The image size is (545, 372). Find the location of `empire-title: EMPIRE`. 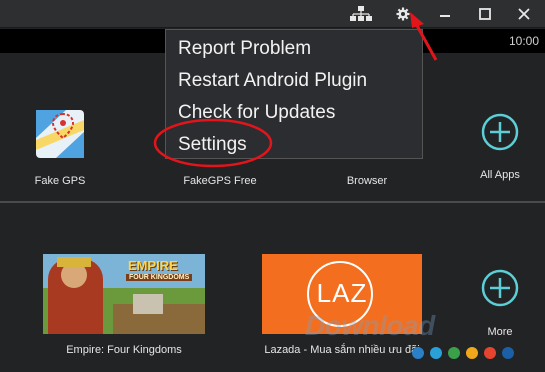

empire-title: EMPIRE is located at coordinates (153, 265).